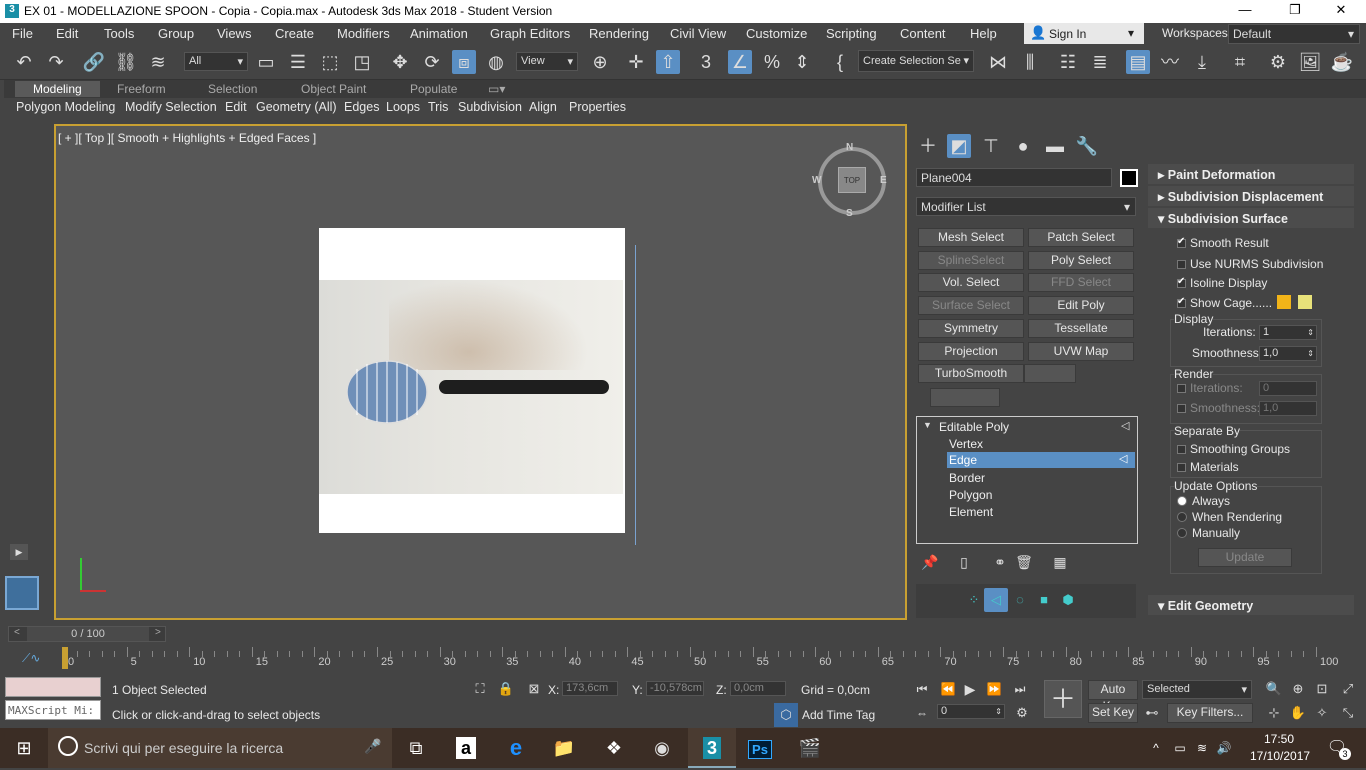 Image resolution: width=1366 pixels, height=770 pixels. What do you see at coordinates (1298, 713) in the screenshot?
I see `pan-icon: ✋` at bounding box center [1298, 713].